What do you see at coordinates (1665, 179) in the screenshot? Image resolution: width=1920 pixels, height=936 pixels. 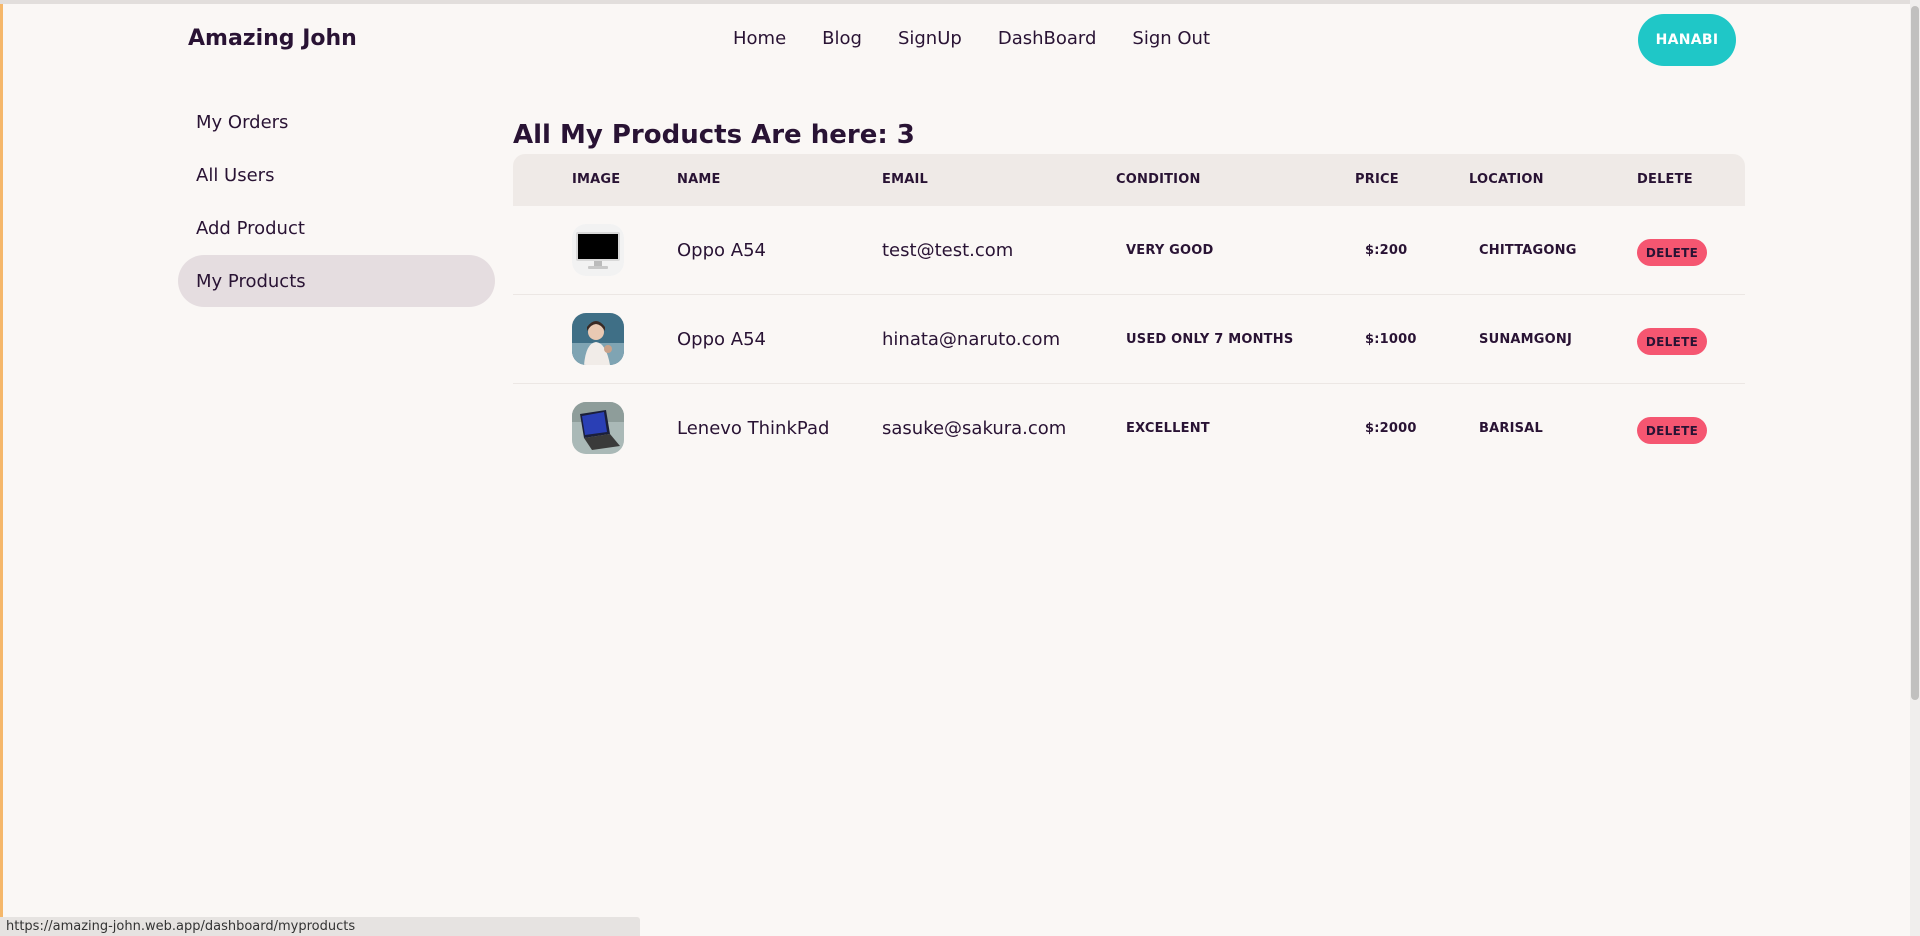 I see `column-header-delete: DELETE` at bounding box center [1665, 179].